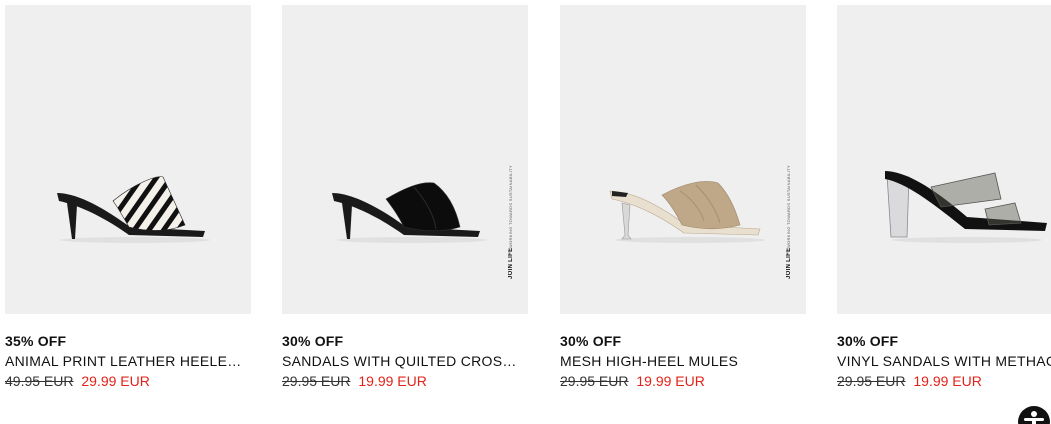 This screenshot has width=1051, height=424. What do you see at coordinates (127, 361) in the screenshot?
I see `product-name: ANIMAL PRINT LEATHER HEELED MULES` at bounding box center [127, 361].